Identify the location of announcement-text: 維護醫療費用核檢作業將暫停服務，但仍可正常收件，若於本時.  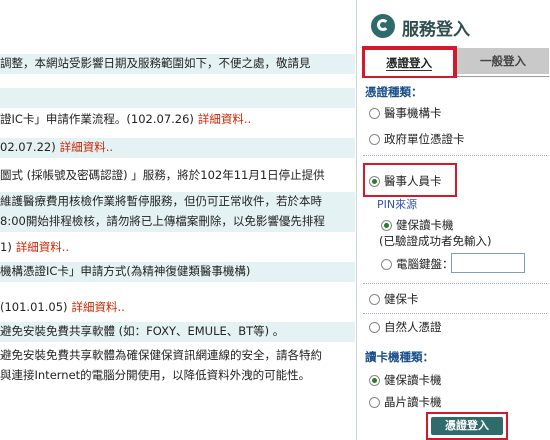
(161, 201).